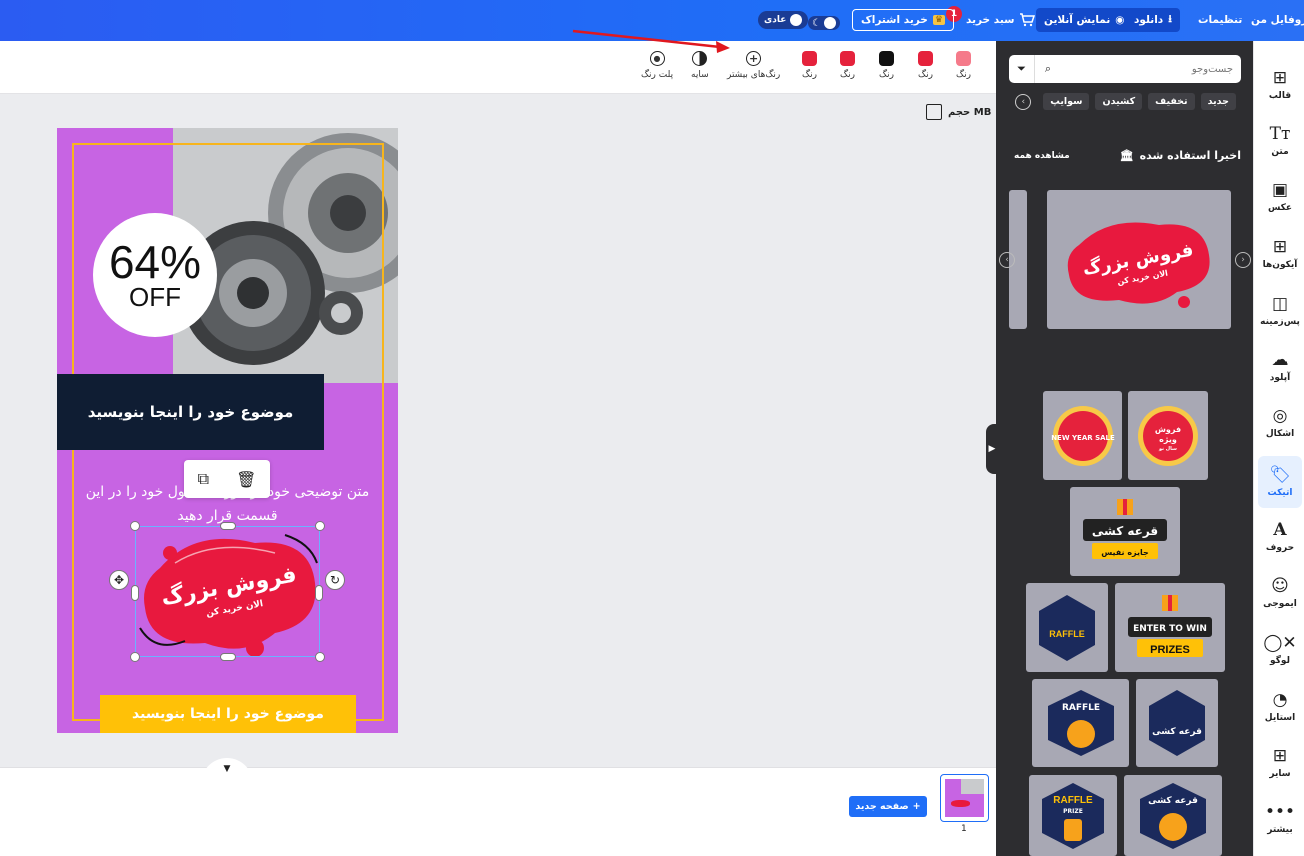 The width and height of the screenshot is (1304, 856). Describe the element at coordinates (1151, 69) in the screenshot. I see `search-input` at that location.